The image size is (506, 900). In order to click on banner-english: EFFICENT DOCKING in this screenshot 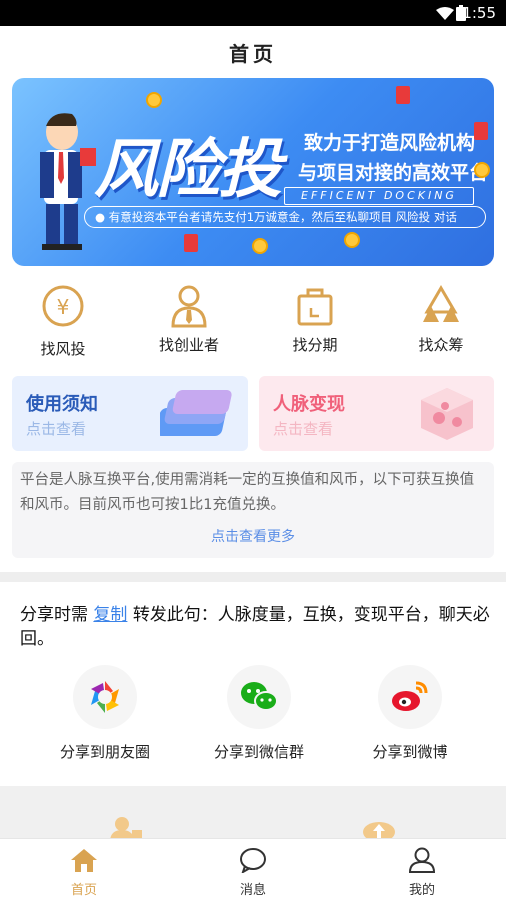, I will do `click(379, 196)`.